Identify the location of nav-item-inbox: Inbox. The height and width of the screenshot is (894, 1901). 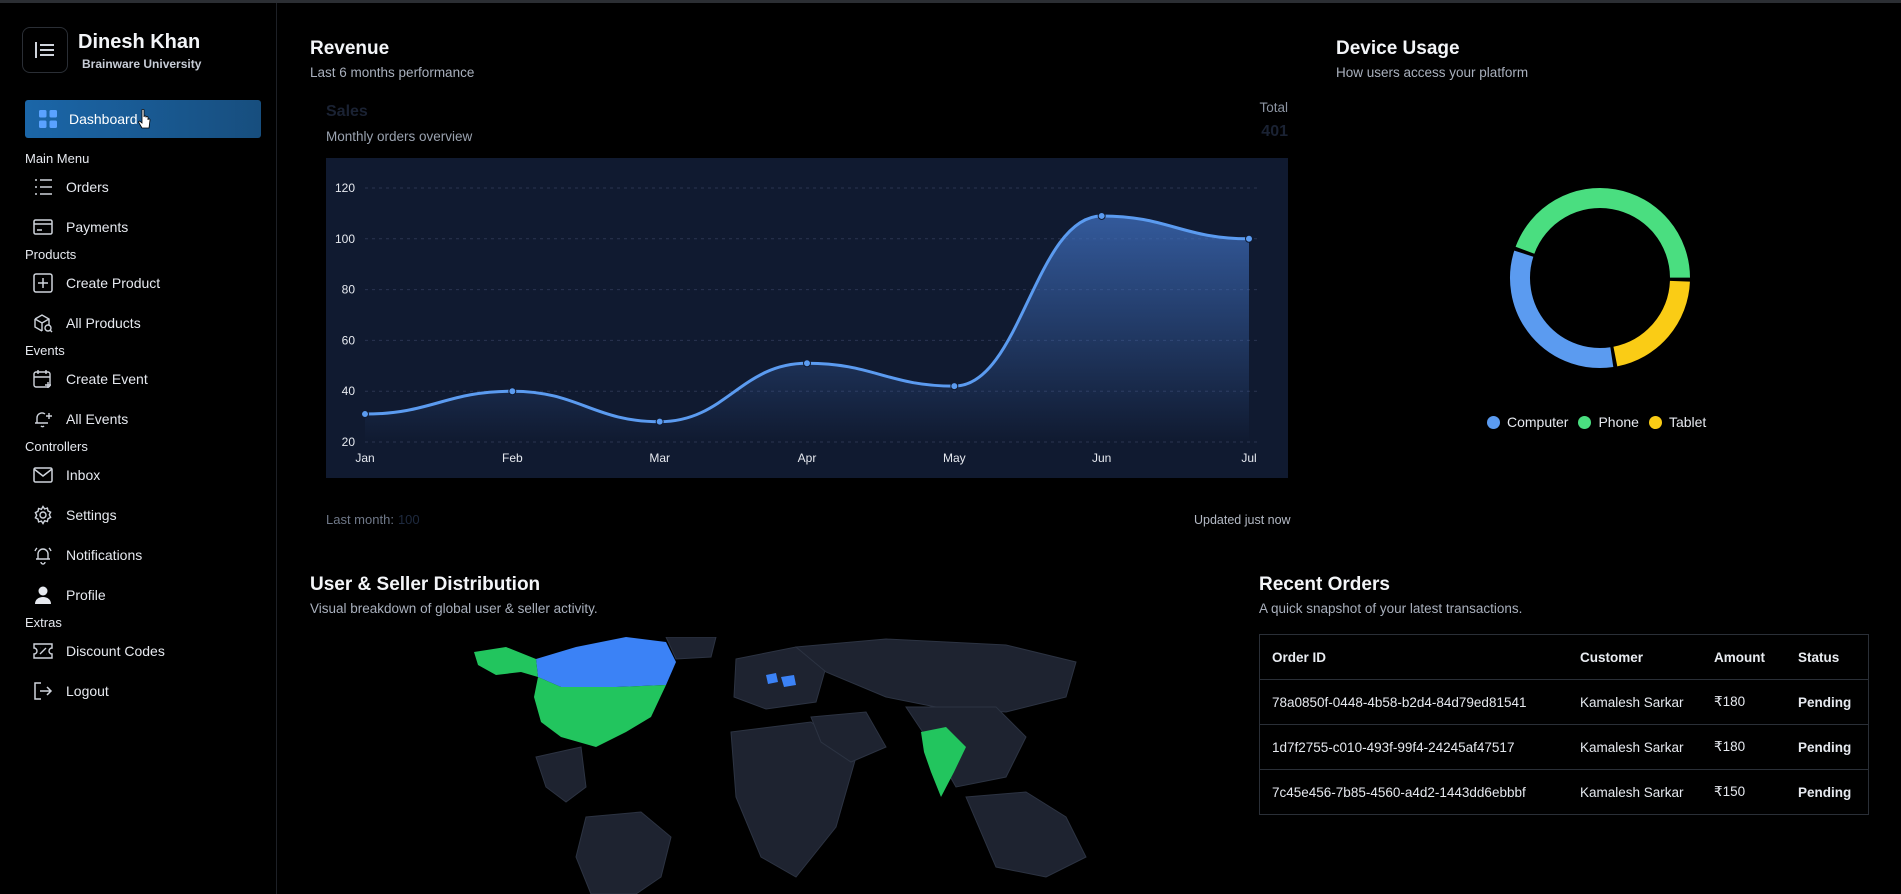
(66, 475).